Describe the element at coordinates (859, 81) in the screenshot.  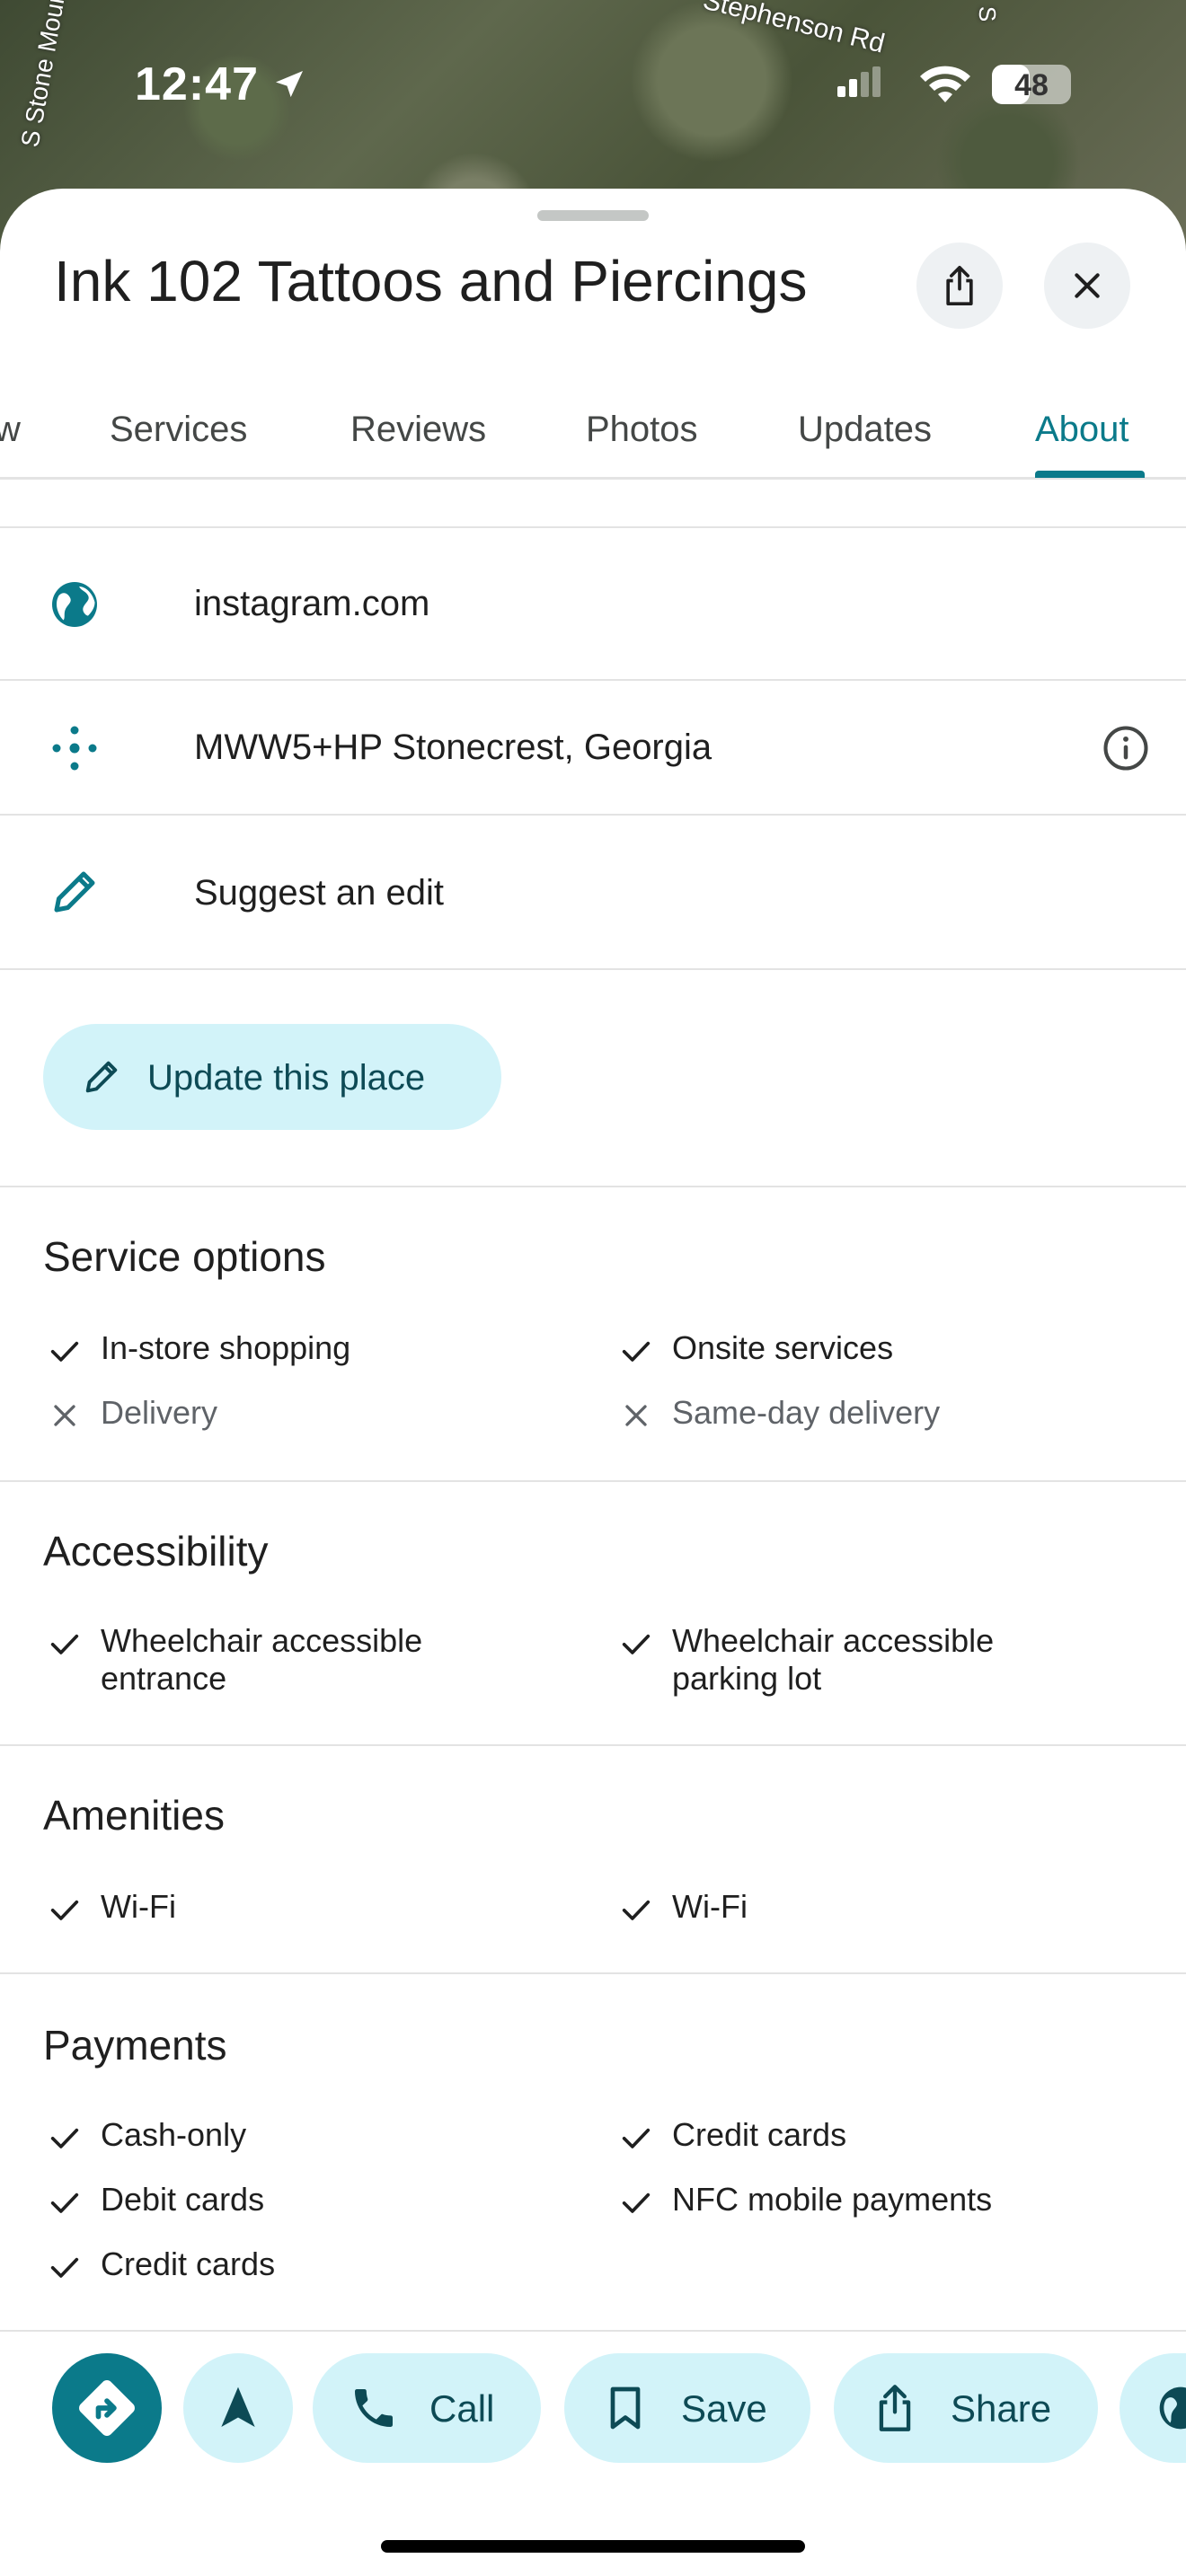
I see `cellular-signal-icon` at that location.